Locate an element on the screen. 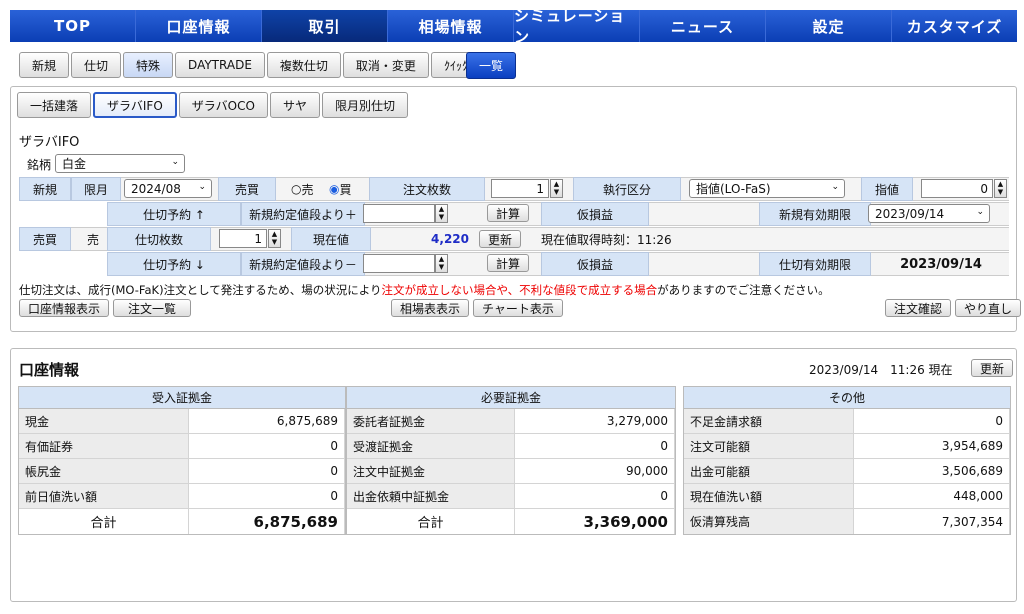  subtab-daytrade: DAYTRADE is located at coordinates (220, 65).